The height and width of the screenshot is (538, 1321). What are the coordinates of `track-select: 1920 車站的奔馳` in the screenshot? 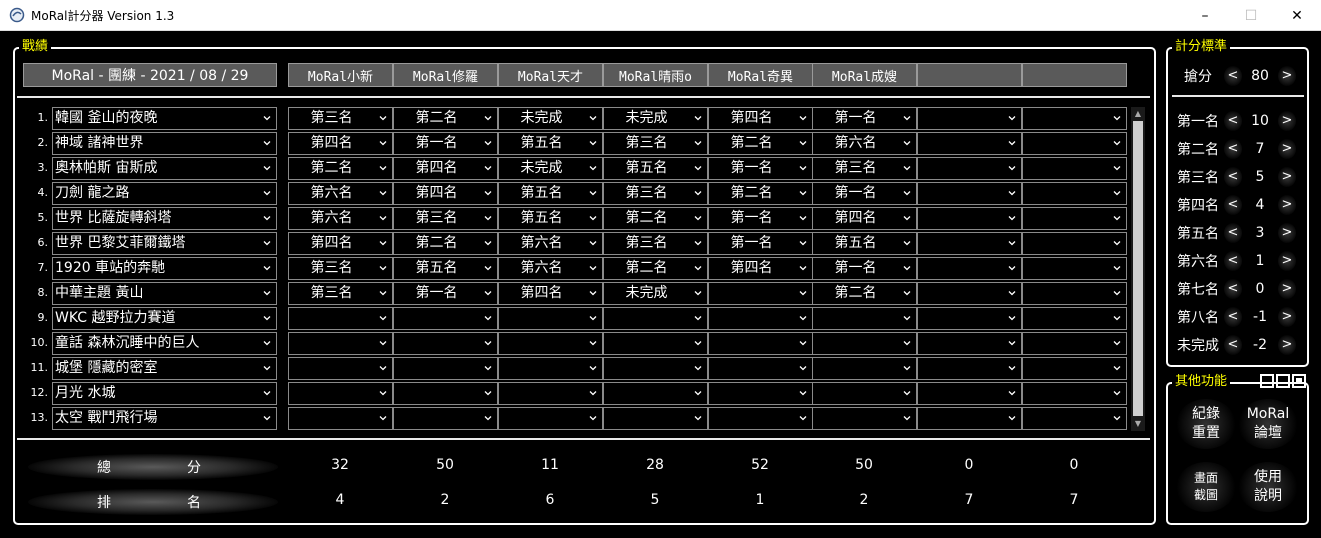 It's located at (164, 268).